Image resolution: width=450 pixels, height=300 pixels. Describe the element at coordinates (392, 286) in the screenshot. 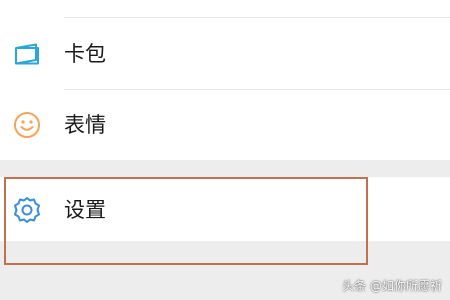

I see `watermark: 头条 @如你所愿祈` at that location.